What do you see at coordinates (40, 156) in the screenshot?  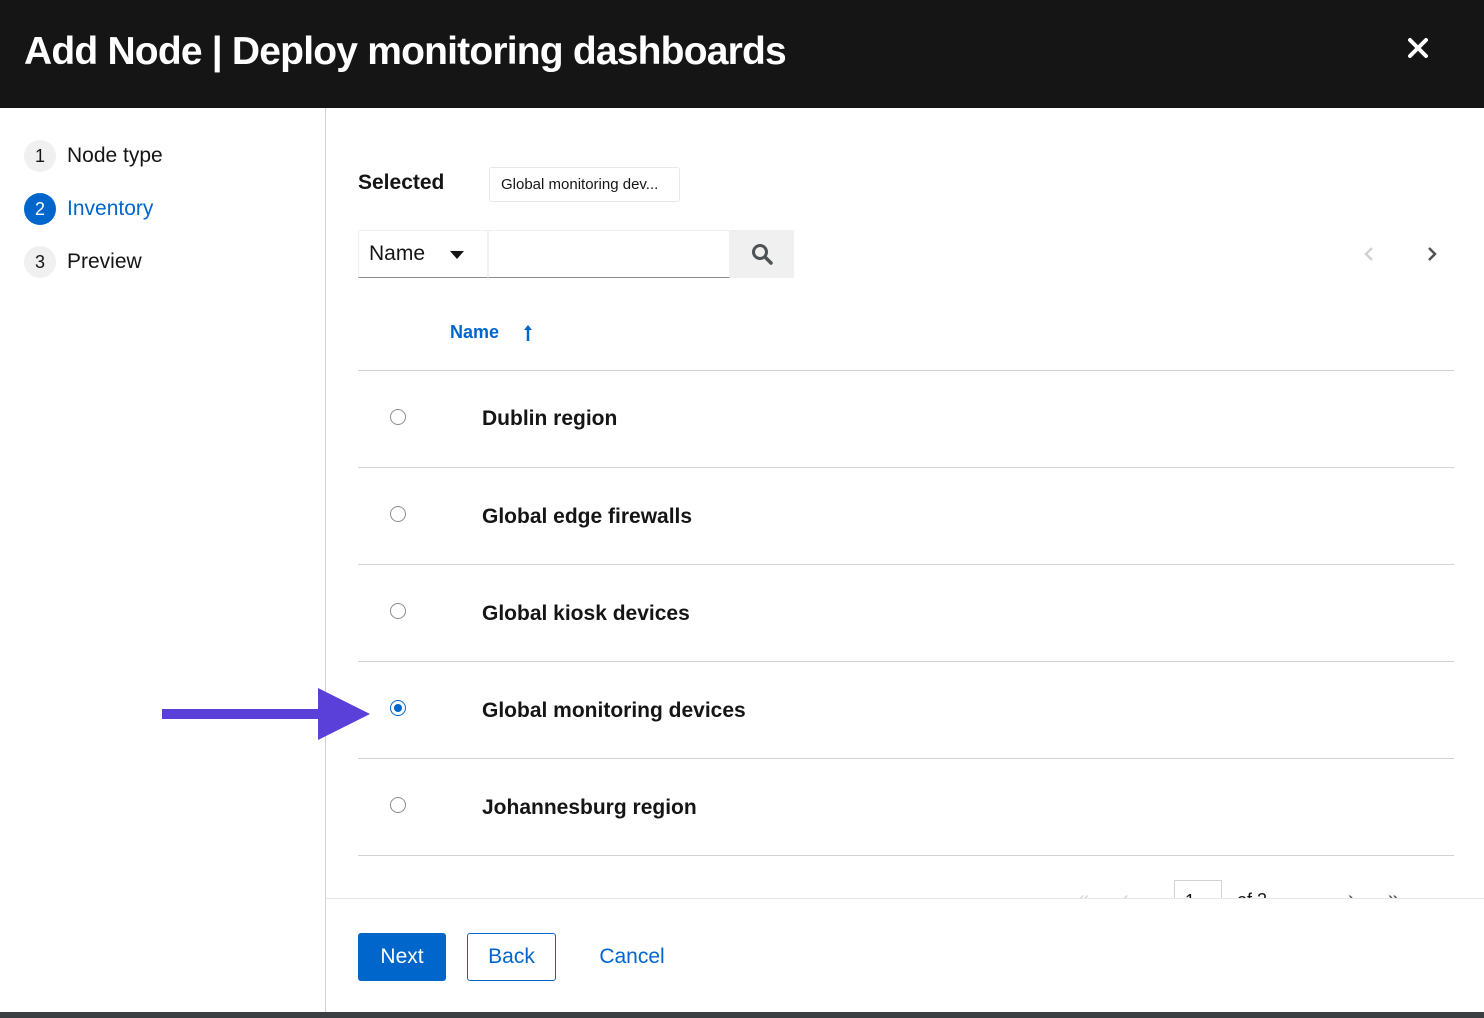 I see `step-number: 1` at bounding box center [40, 156].